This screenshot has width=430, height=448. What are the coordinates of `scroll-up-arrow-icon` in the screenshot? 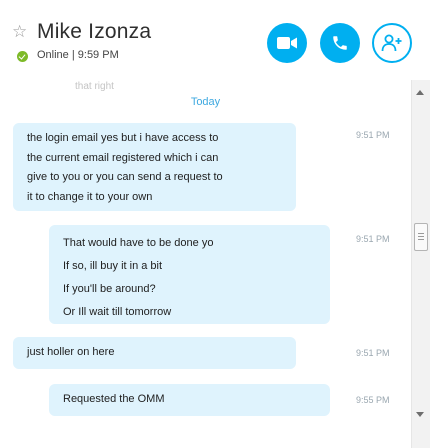 It's located at (420, 92).